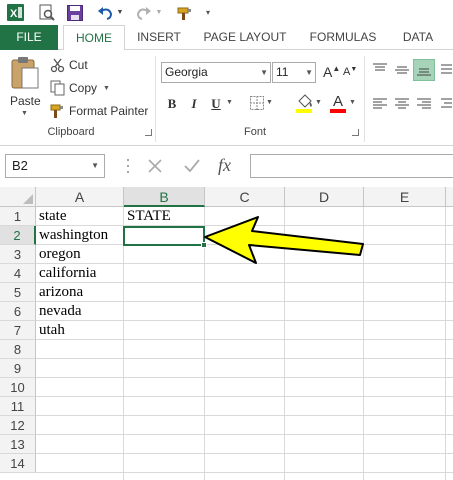 The width and height of the screenshot is (453, 480). What do you see at coordinates (18, 292) in the screenshot?
I see `row-header-5: 5` at bounding box center [18, 292].